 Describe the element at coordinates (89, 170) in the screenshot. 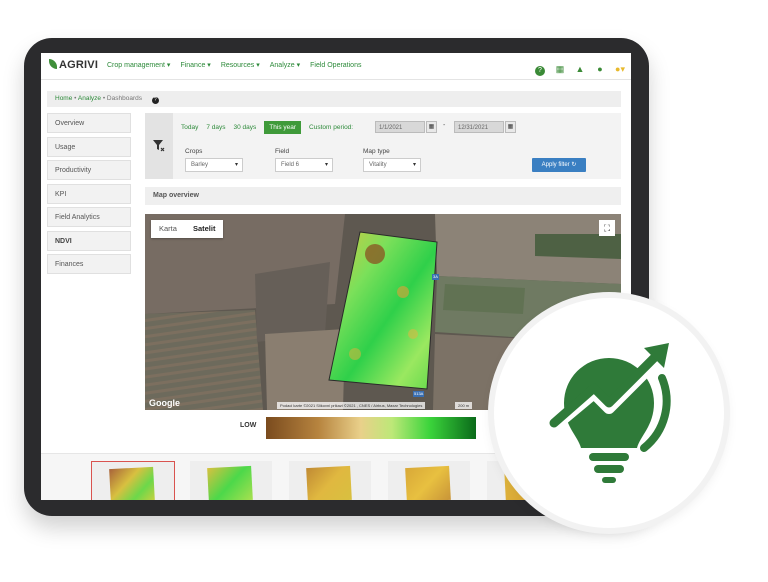

I see `sidebar-item-productivity: Productivity` at that location.